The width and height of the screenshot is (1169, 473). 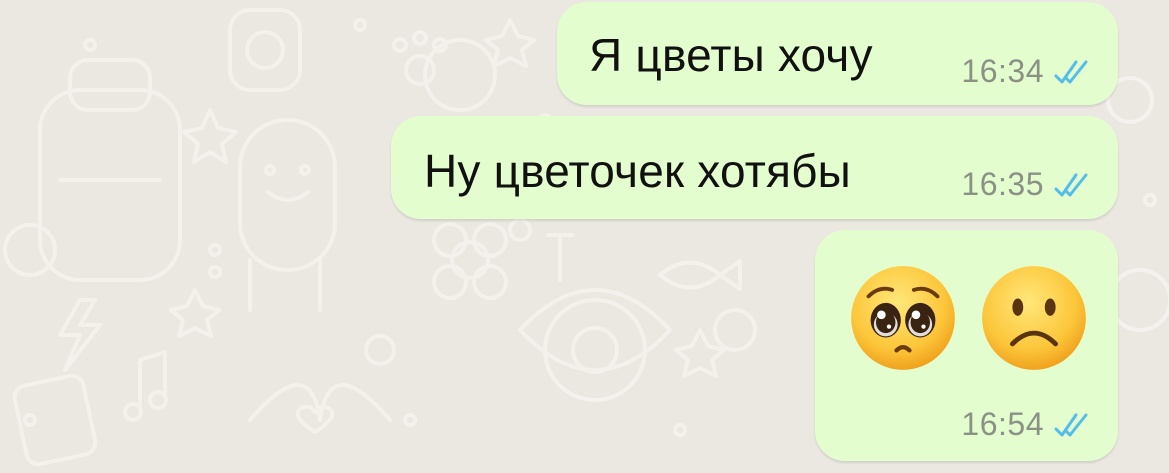 I want to click on message-bubble: 16:54, so click(x=966, y=345).